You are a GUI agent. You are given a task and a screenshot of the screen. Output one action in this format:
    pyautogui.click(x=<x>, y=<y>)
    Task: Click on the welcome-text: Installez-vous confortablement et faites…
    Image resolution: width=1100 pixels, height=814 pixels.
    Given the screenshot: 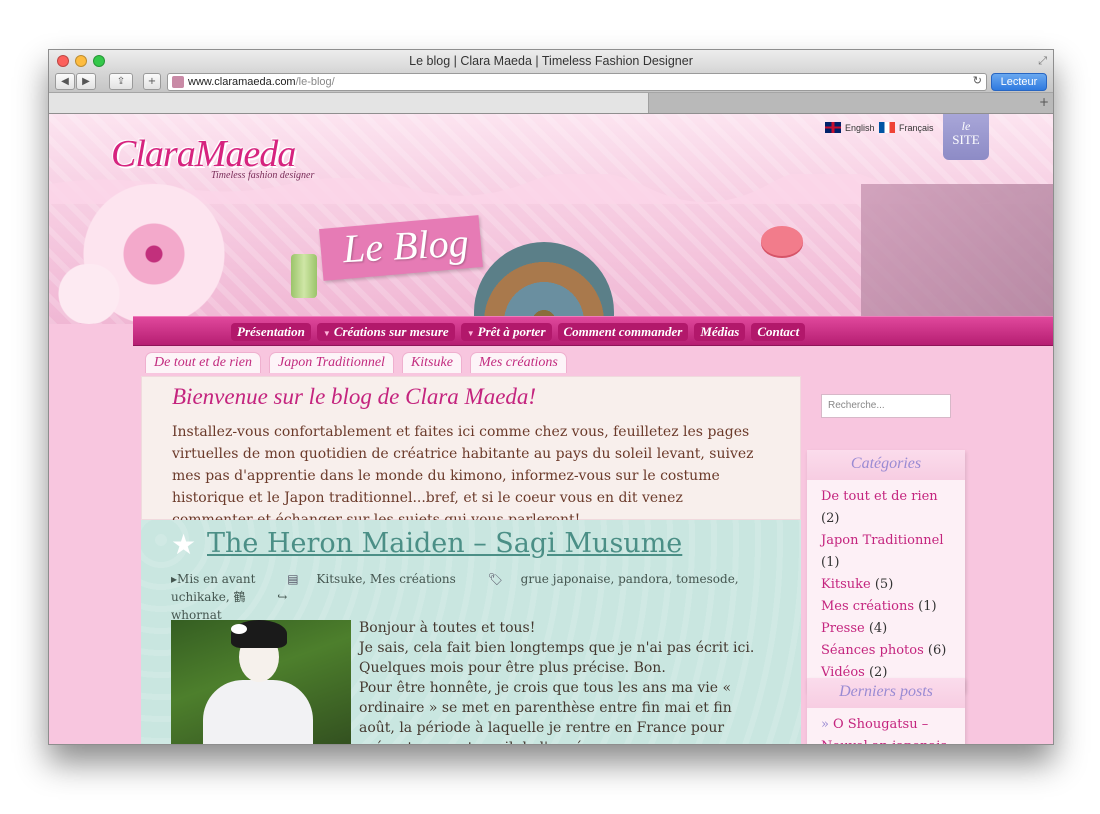 What is the action you would take?
    pyautogui.click(x=463, y=476)
    